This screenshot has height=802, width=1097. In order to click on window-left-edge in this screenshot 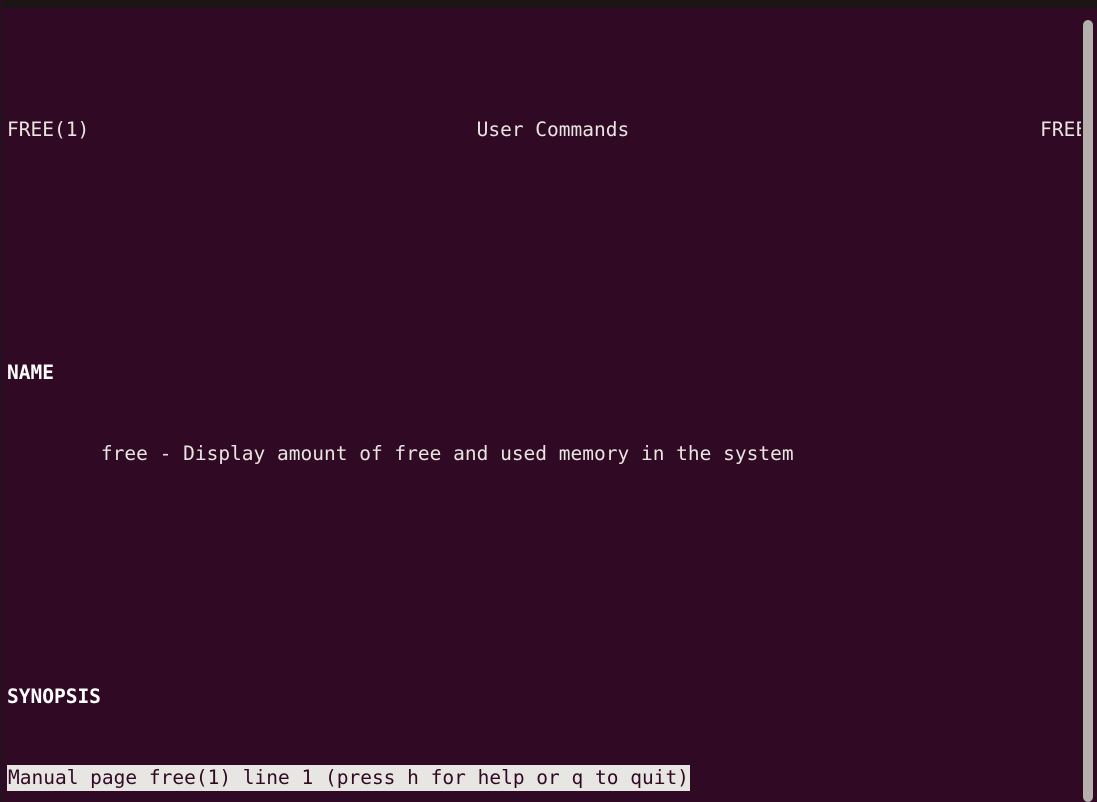, I will do `click(1, 401)`.